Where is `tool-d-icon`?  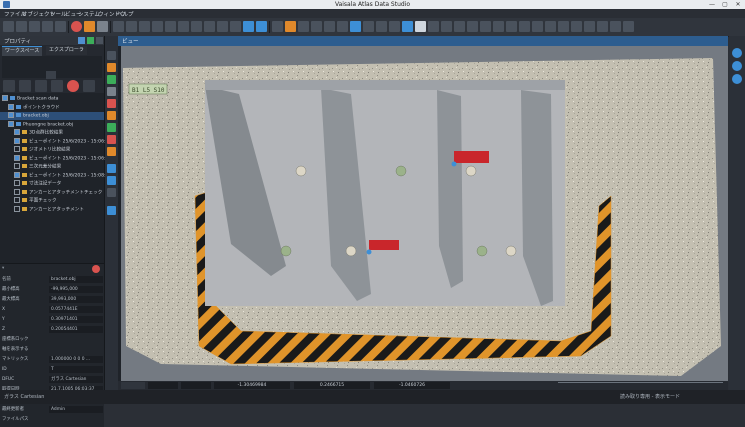
tool-d-icon is located at coordinates (111, 91).